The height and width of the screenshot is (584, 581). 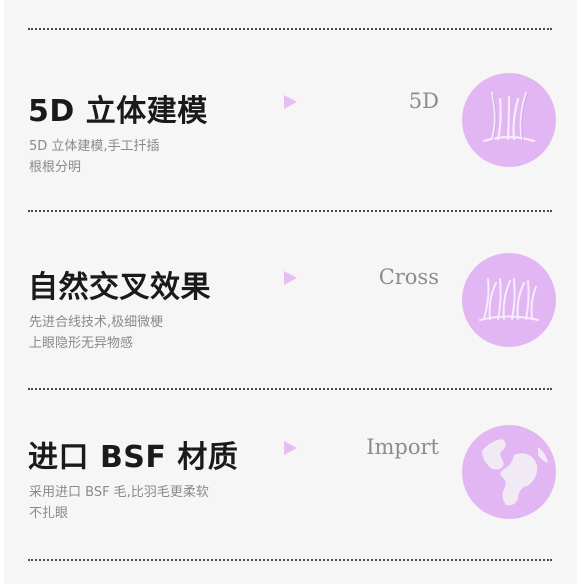 What do you see at coordinates (134, 157) in the screenshot?
I see `feature-description: 5D 立体建模,手工扦插 根根分明` at bounding box center [134, 157].